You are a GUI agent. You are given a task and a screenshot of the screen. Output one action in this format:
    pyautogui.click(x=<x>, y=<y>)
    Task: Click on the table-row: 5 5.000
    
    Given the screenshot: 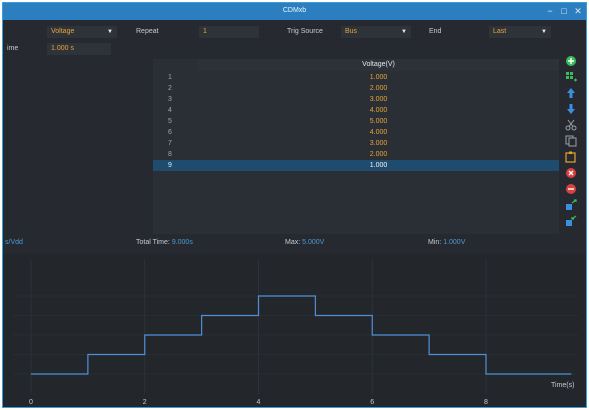 What is the action you would take?
    pyautogui.click(x=356, y=121)
    